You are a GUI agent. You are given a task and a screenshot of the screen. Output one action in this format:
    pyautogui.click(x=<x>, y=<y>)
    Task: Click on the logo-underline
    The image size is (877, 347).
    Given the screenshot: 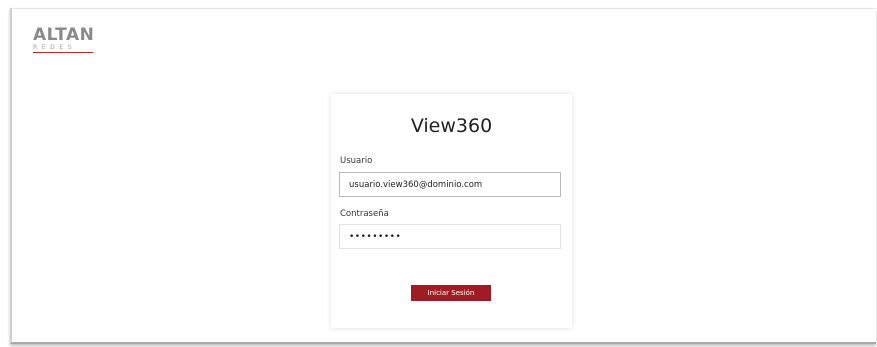 What is the action you would take?
    pyautogui.click(x=63, y=52)
    